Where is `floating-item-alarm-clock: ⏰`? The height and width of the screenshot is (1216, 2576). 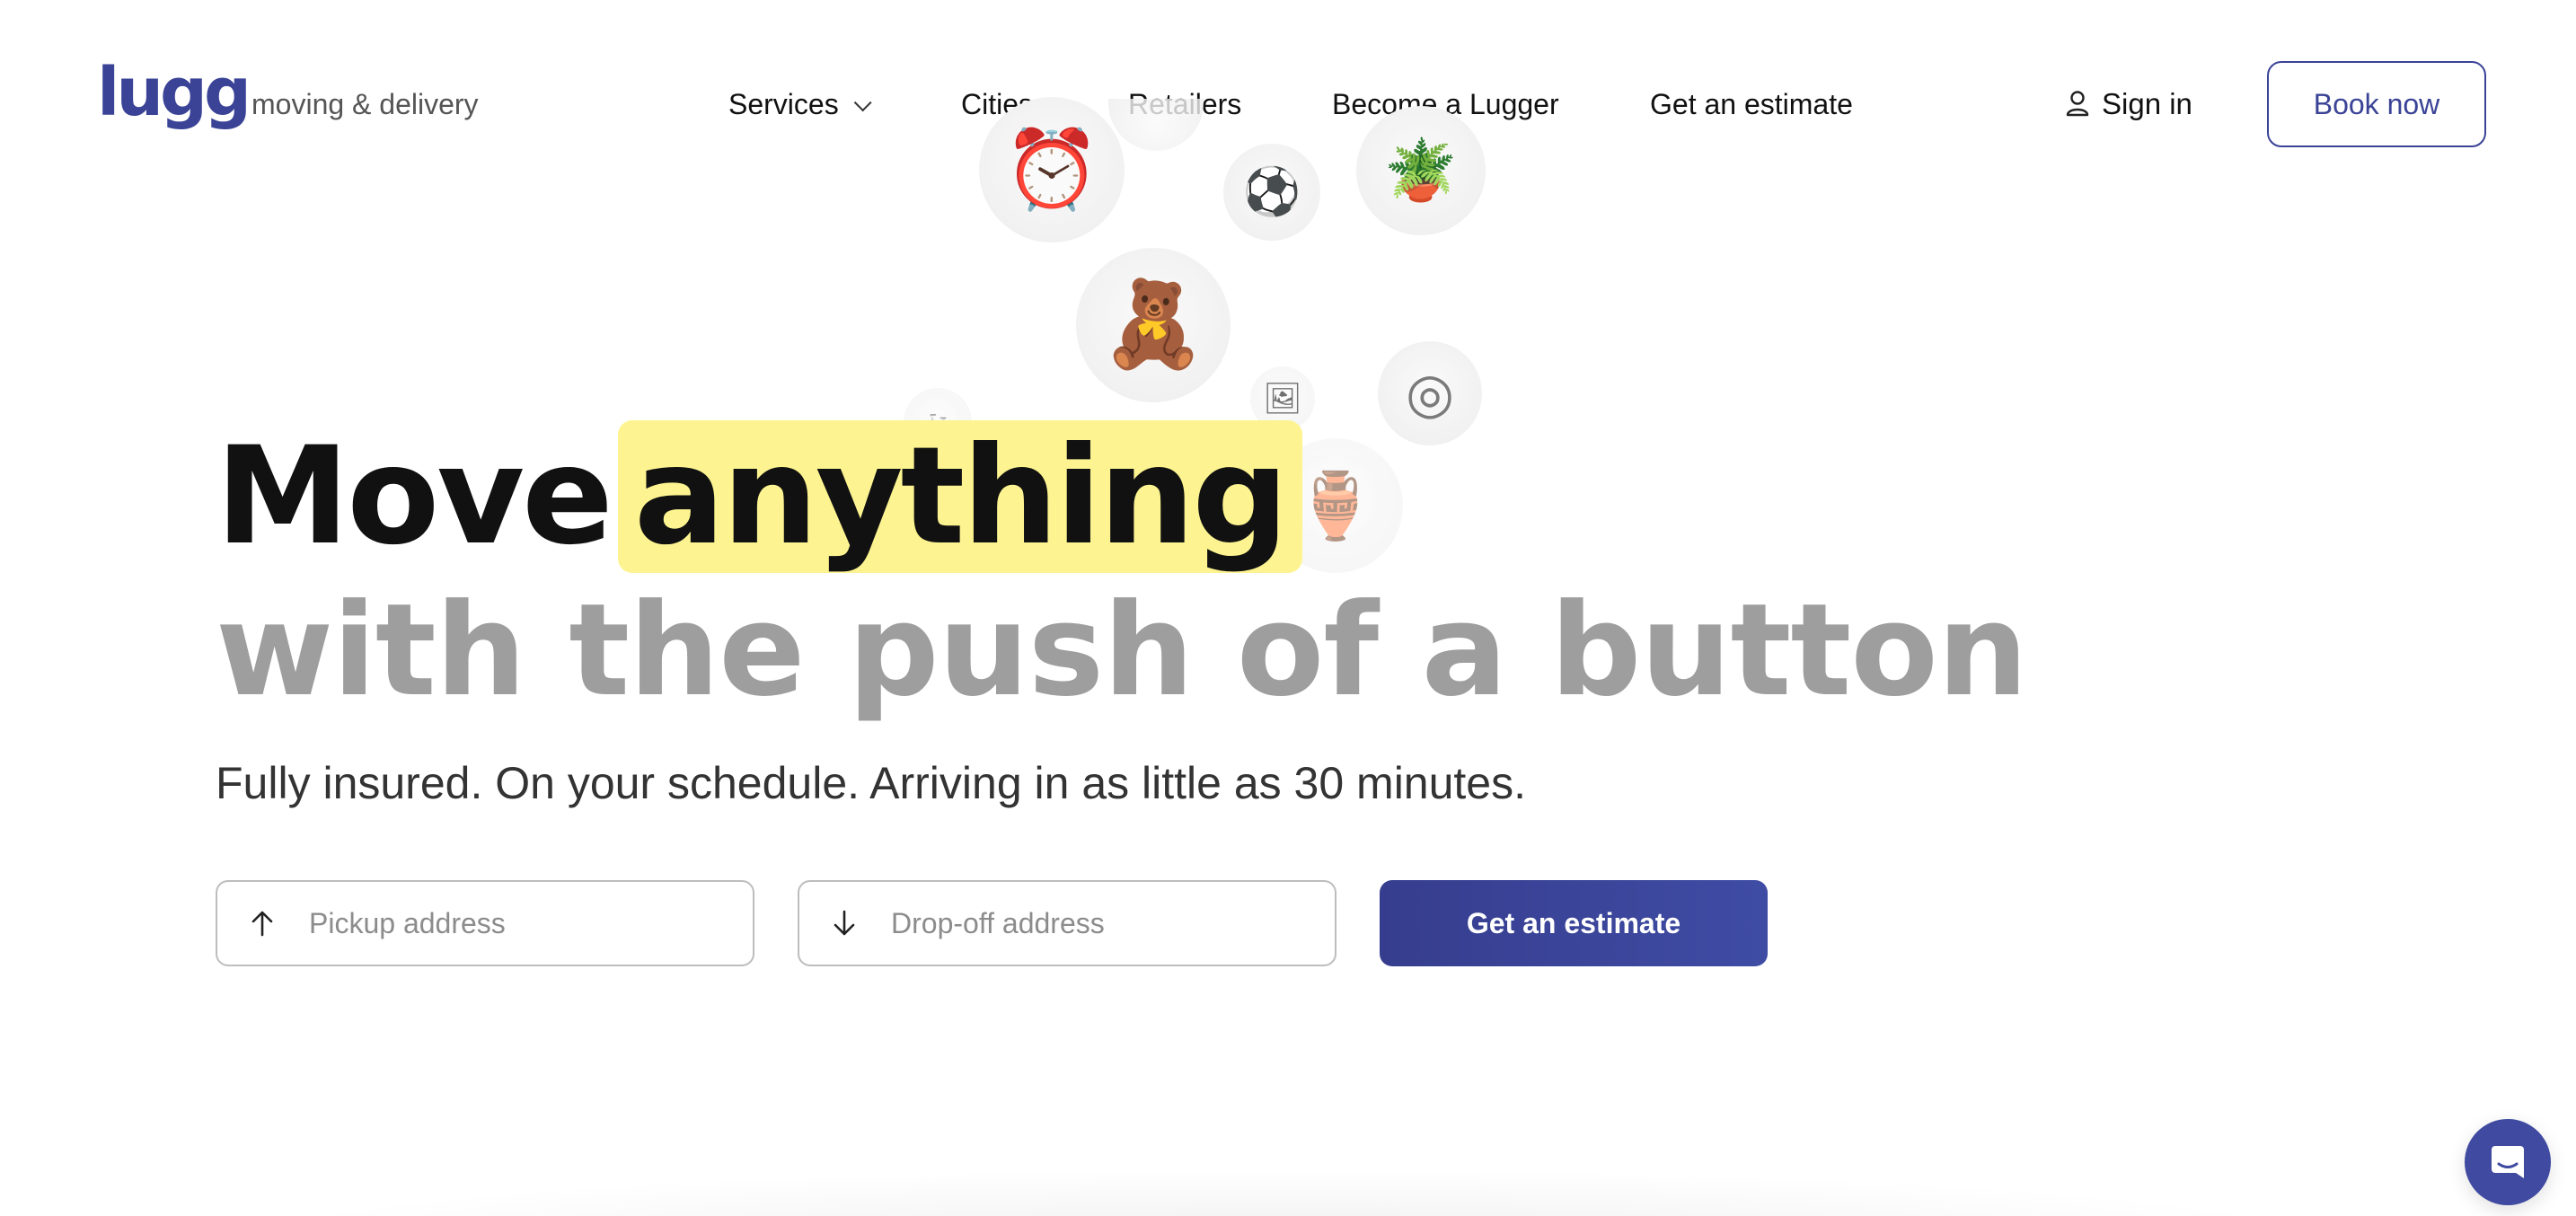 floating-item-alarm-clock: ⏰ is located at coordinates (1052, 169).